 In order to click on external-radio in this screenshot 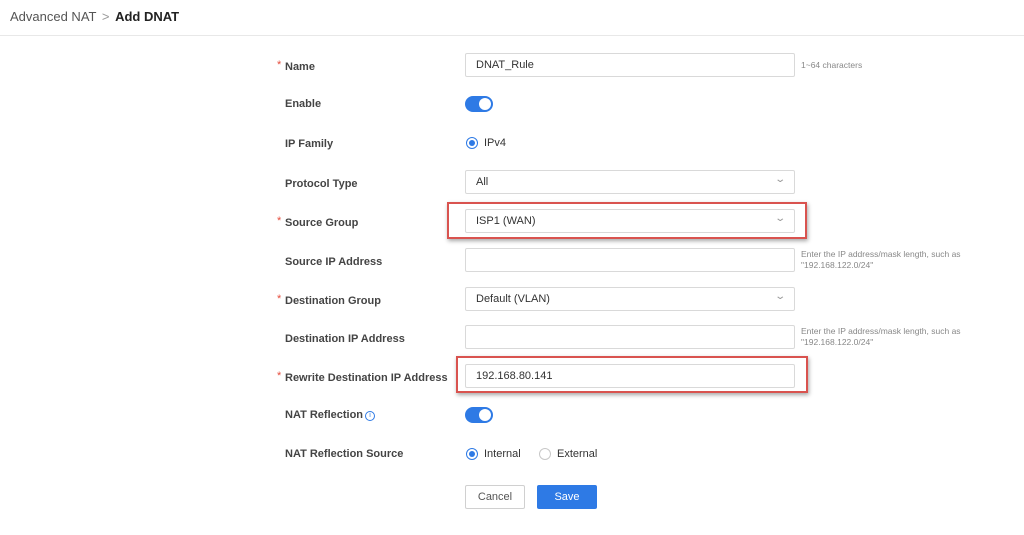, I will do `click(545, 454)`.